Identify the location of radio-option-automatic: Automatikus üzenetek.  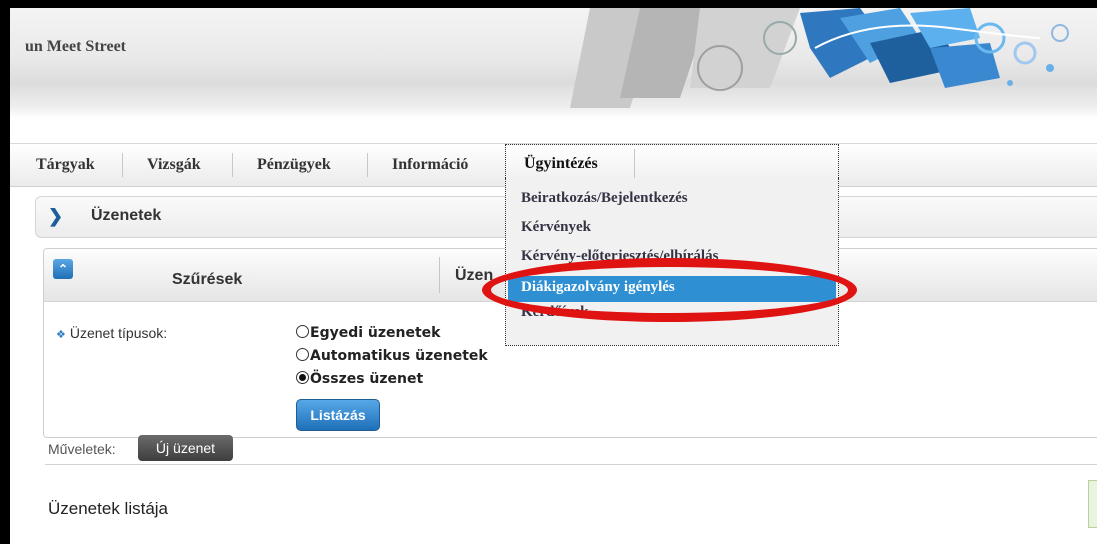
(392, 356).